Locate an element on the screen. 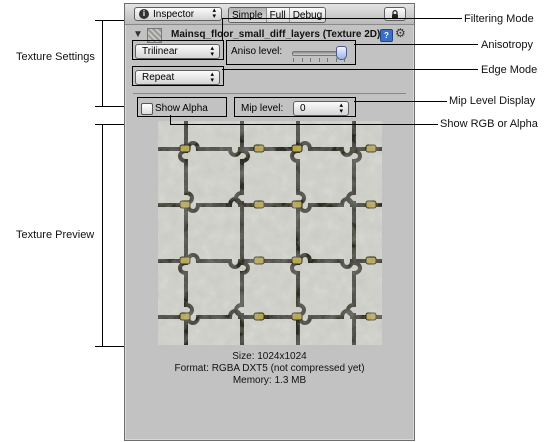  callout-texture-settings: Texture Settings is located at coordinates (55, 57).